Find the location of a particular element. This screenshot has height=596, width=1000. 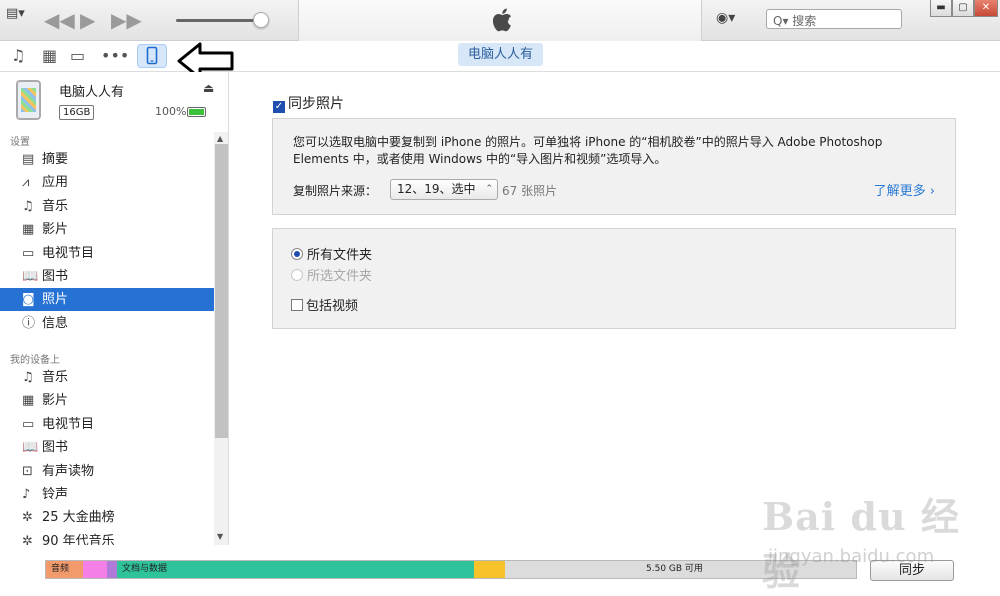

sidebar-settings-item: ⓘ 信息 is located at coordinates (107, 323).